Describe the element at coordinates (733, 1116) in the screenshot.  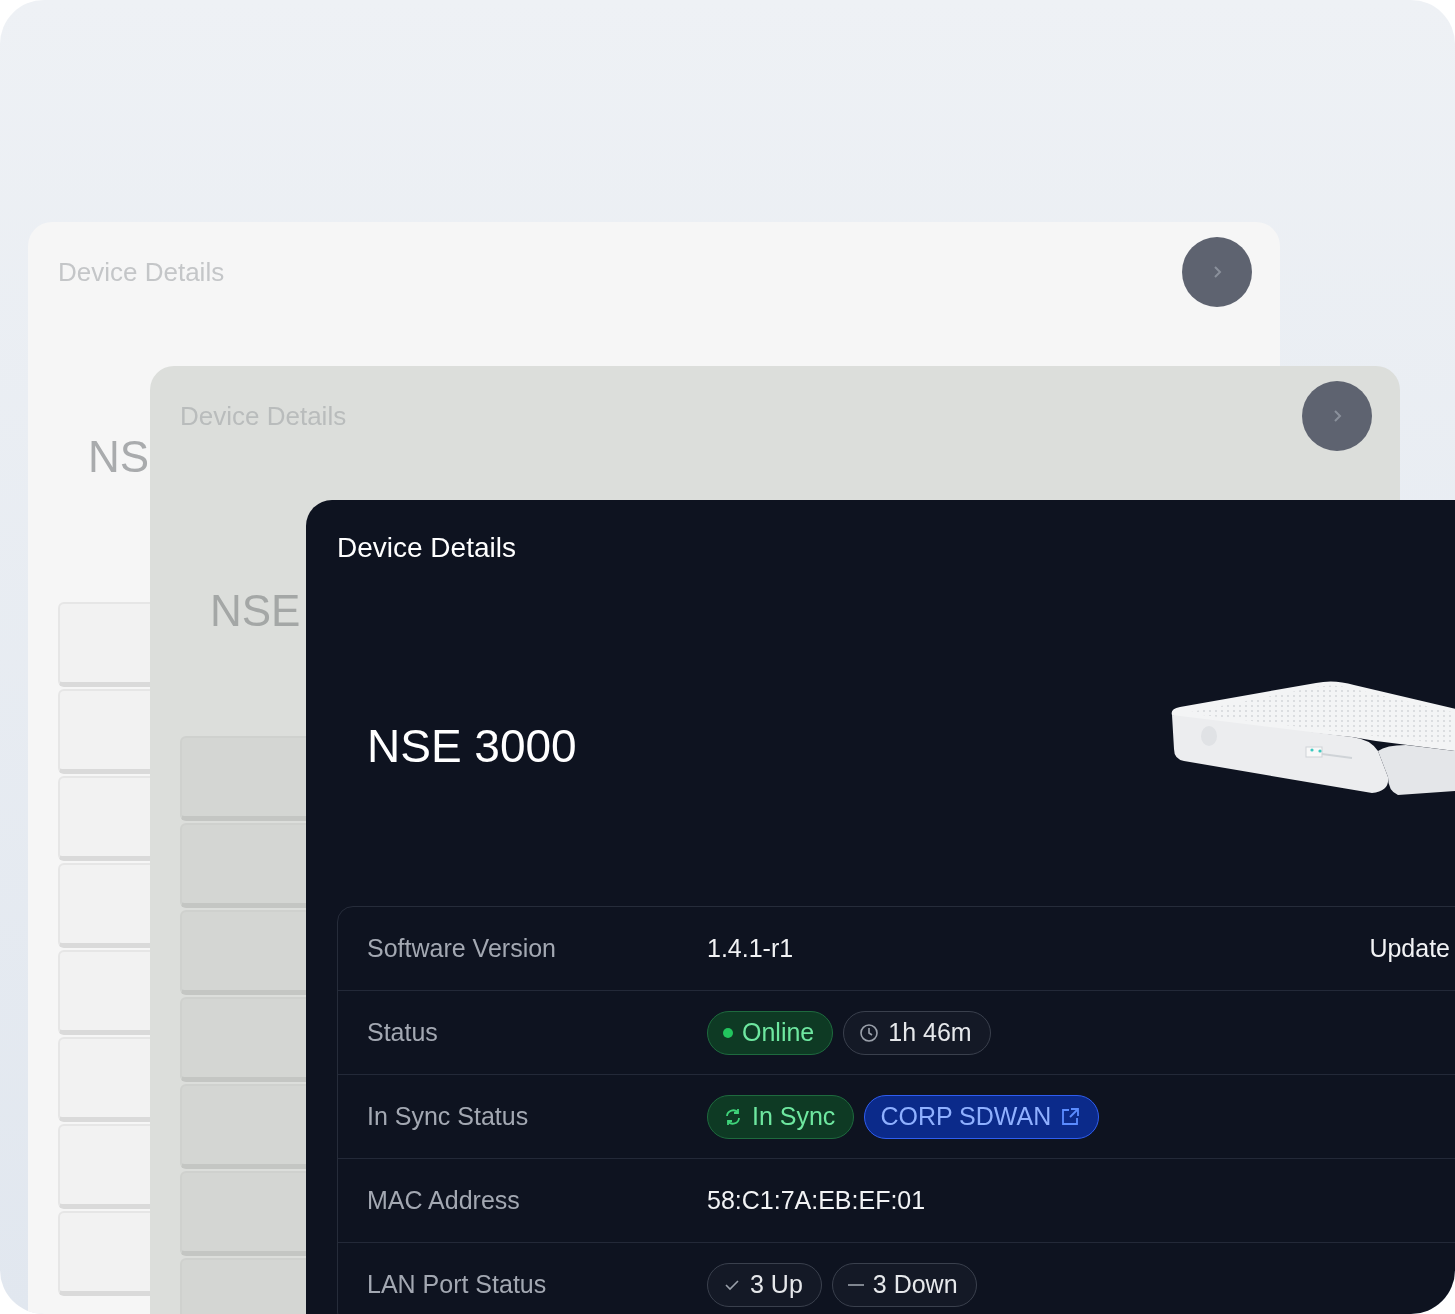
I see `refresh-icon` at that location.